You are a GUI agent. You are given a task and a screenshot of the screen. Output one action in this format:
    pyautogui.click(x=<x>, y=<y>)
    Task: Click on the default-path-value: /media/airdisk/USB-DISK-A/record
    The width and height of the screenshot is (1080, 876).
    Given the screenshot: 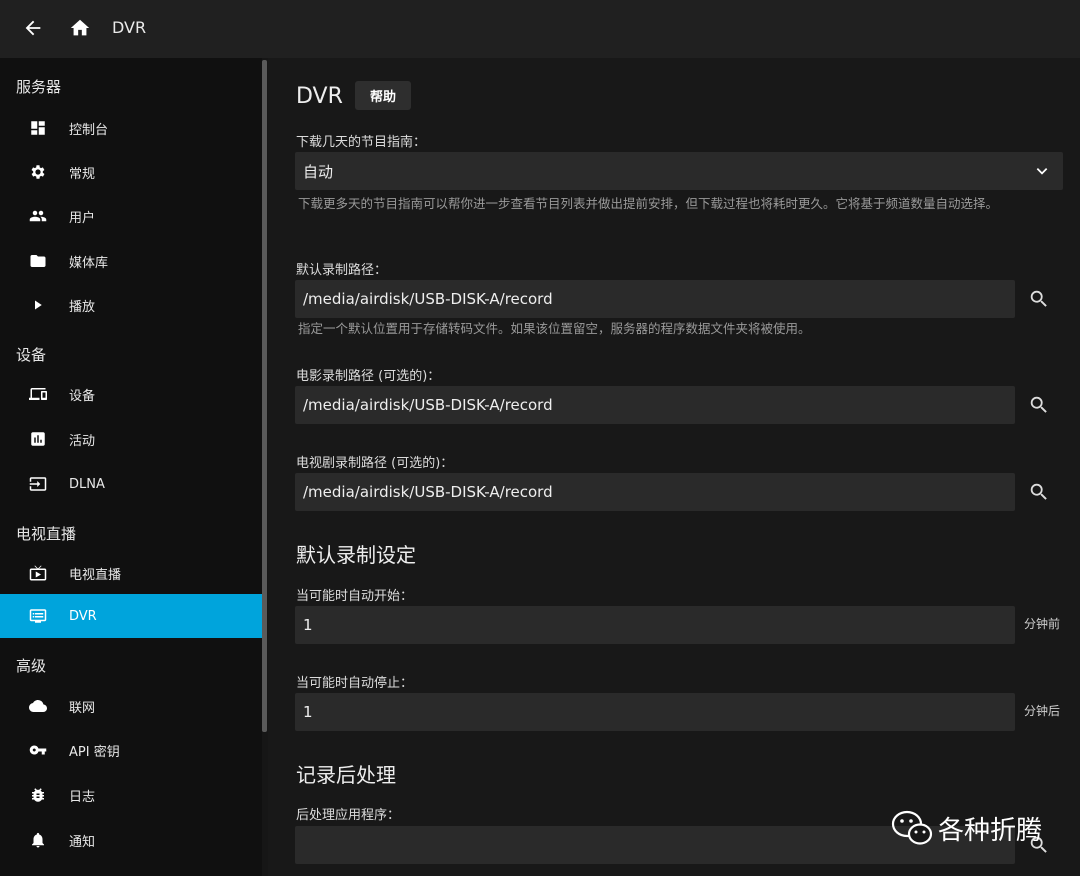 What is the action you would take?
    pyautogui.click(x=428, y=299)
    